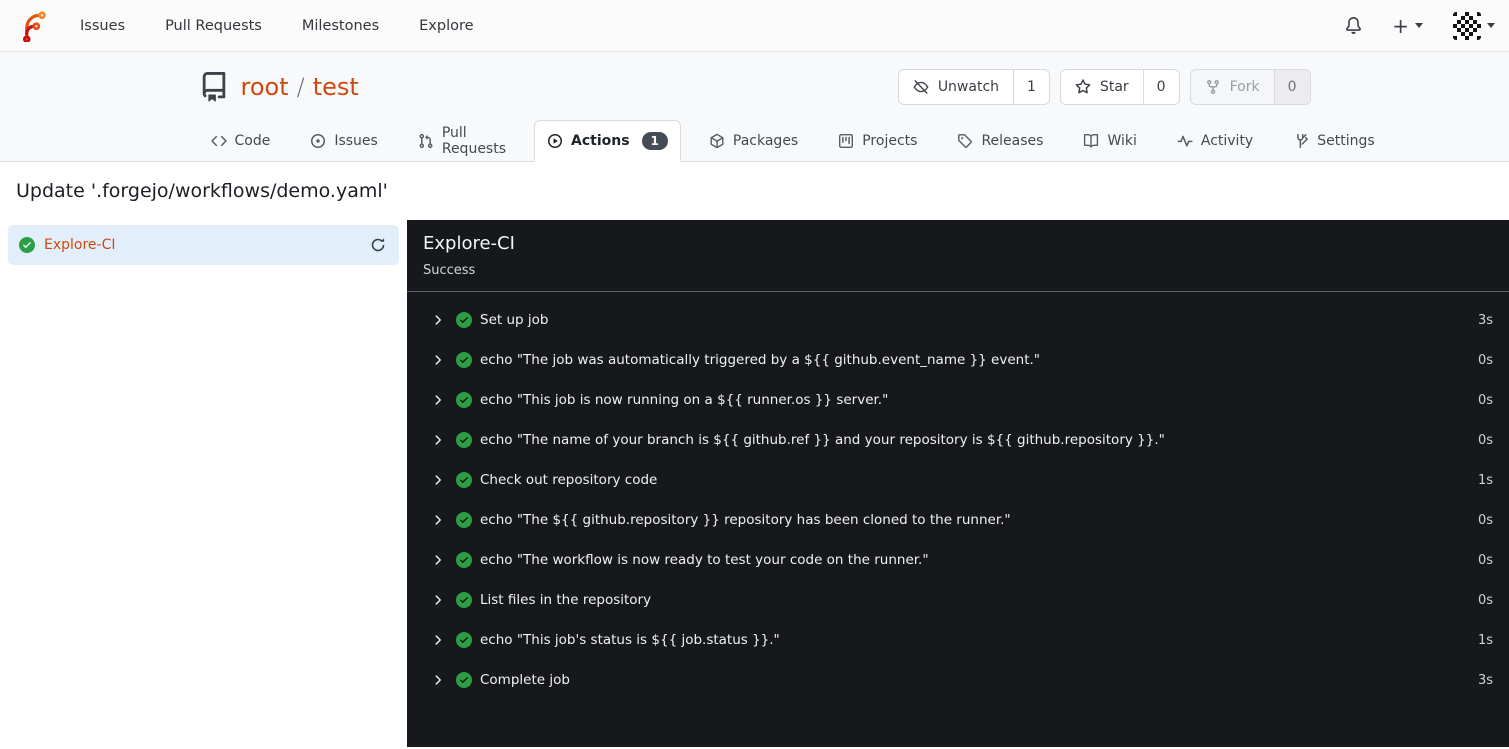 The width and height of the screenshot is (1509, 749). What do you see at coordinates (717, 141) in the screenshot?
I see `package-icon` at bounding box center [717, 141].